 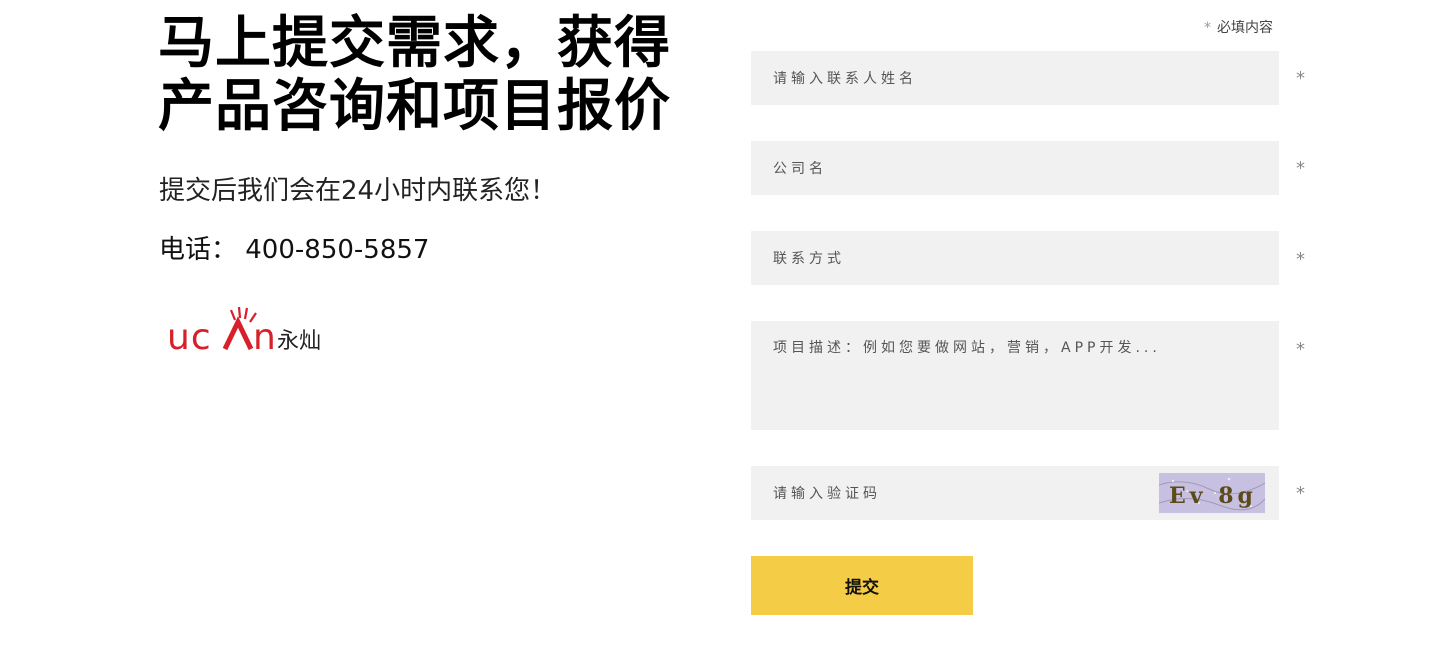 What do you see at coordinates (238, 333) in the screenshot?
I see `logo-a-mark` at bounding box center [238, 333].